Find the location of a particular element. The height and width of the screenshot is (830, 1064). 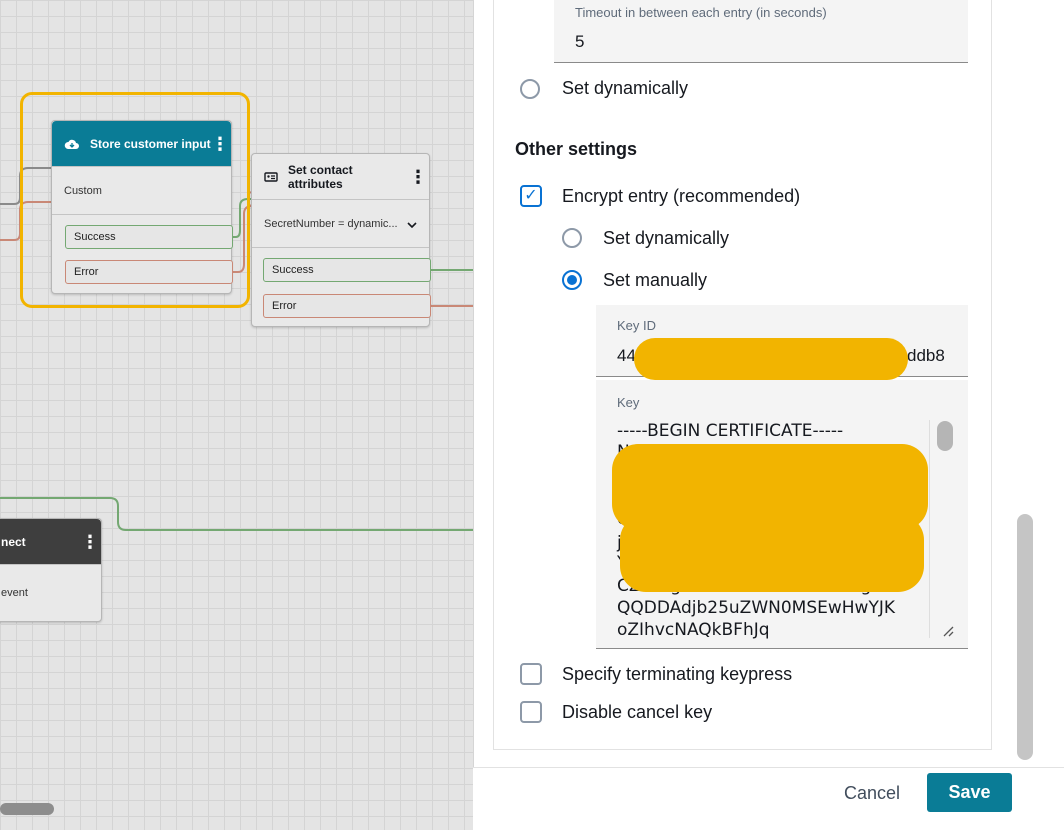

other-settings-heading: Other settings is located at coordinates (576, 149).